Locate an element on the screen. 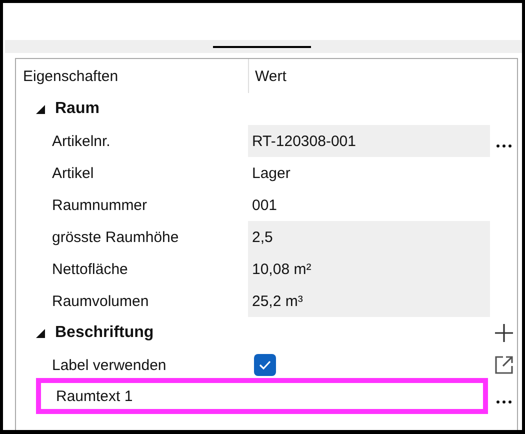 Image resolution: width=525 pixels, height=434 pixels. property-name: Nettofläche is located at coordinates (90, 270).